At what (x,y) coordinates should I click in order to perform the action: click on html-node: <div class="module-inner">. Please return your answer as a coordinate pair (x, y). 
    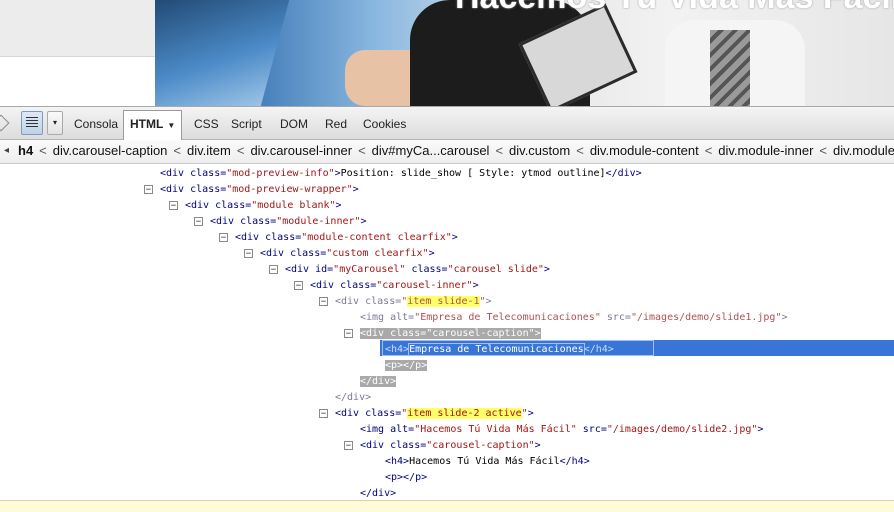
    Looking at the image, I should click on (288, 222).